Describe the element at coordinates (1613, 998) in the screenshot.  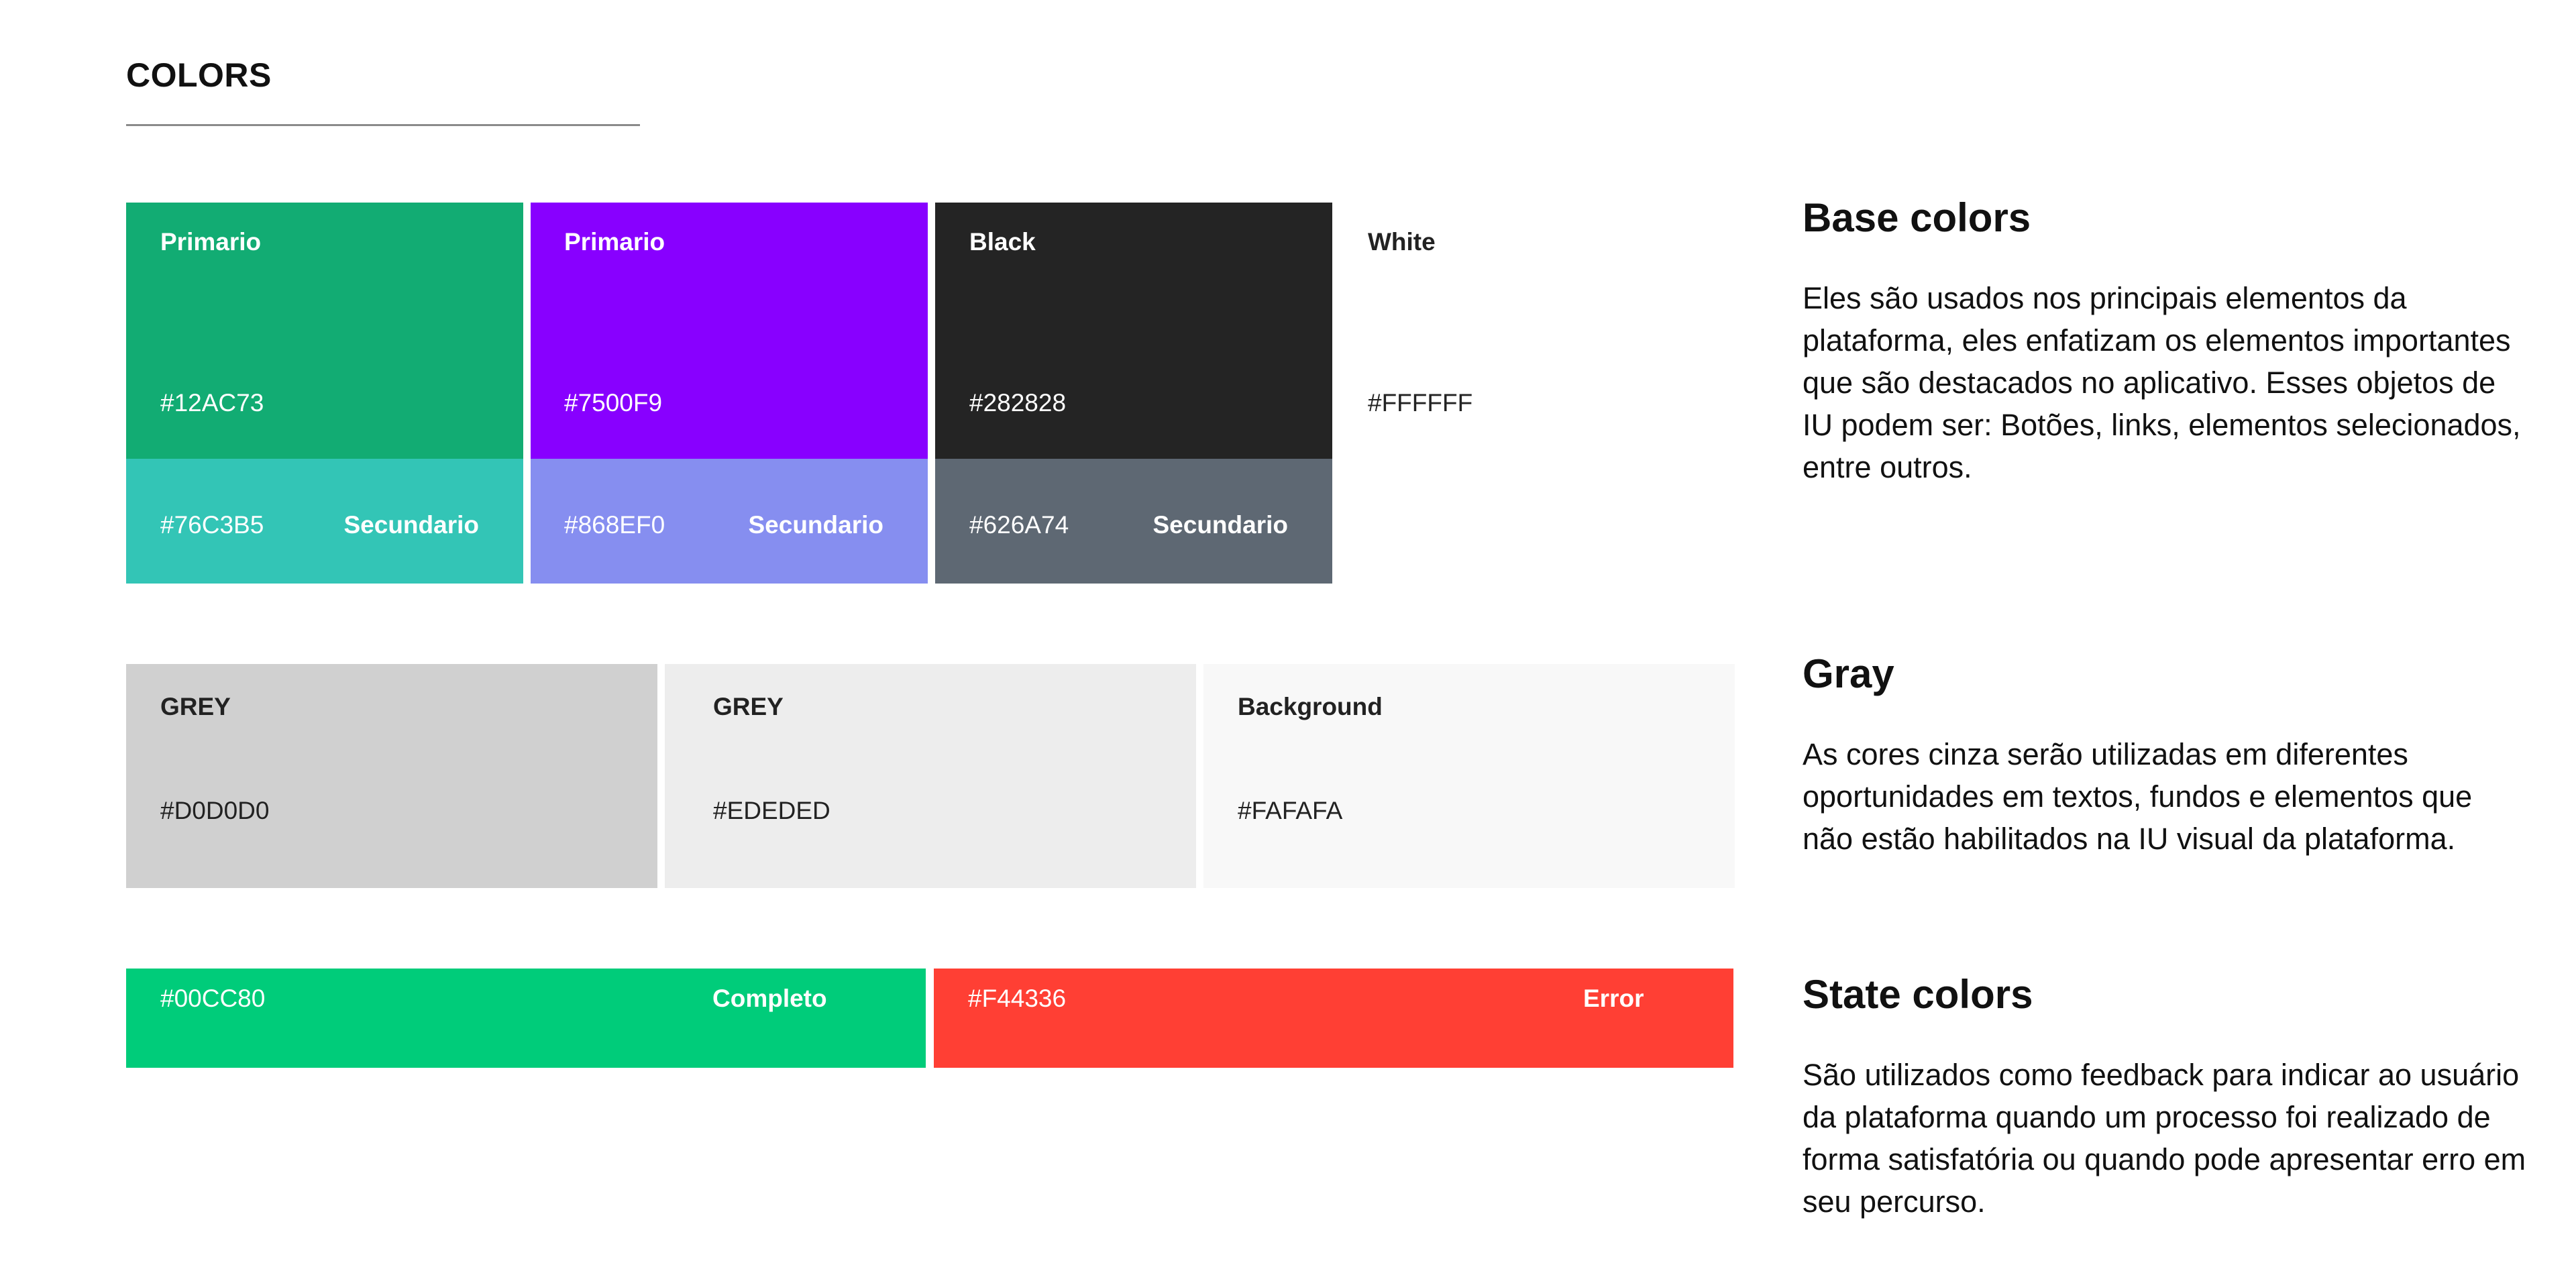
I see `swatch-state-label: Error` at that location.